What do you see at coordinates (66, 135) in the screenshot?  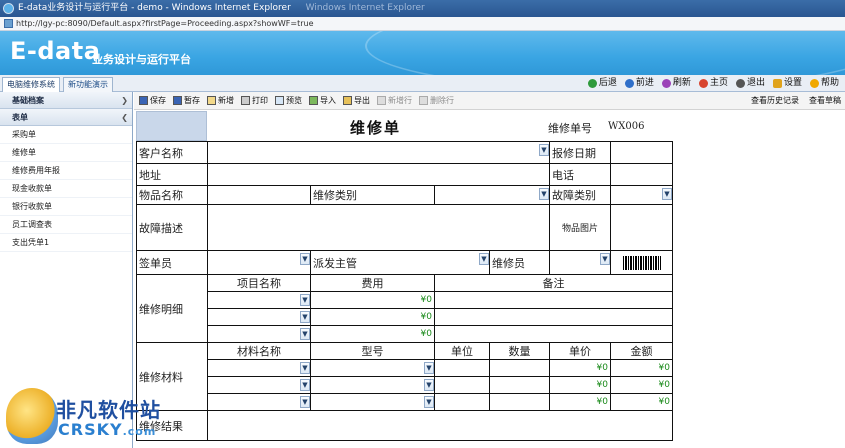 I see `sidebar-item-purchase: 采购单` at bounding box center [66, 135].